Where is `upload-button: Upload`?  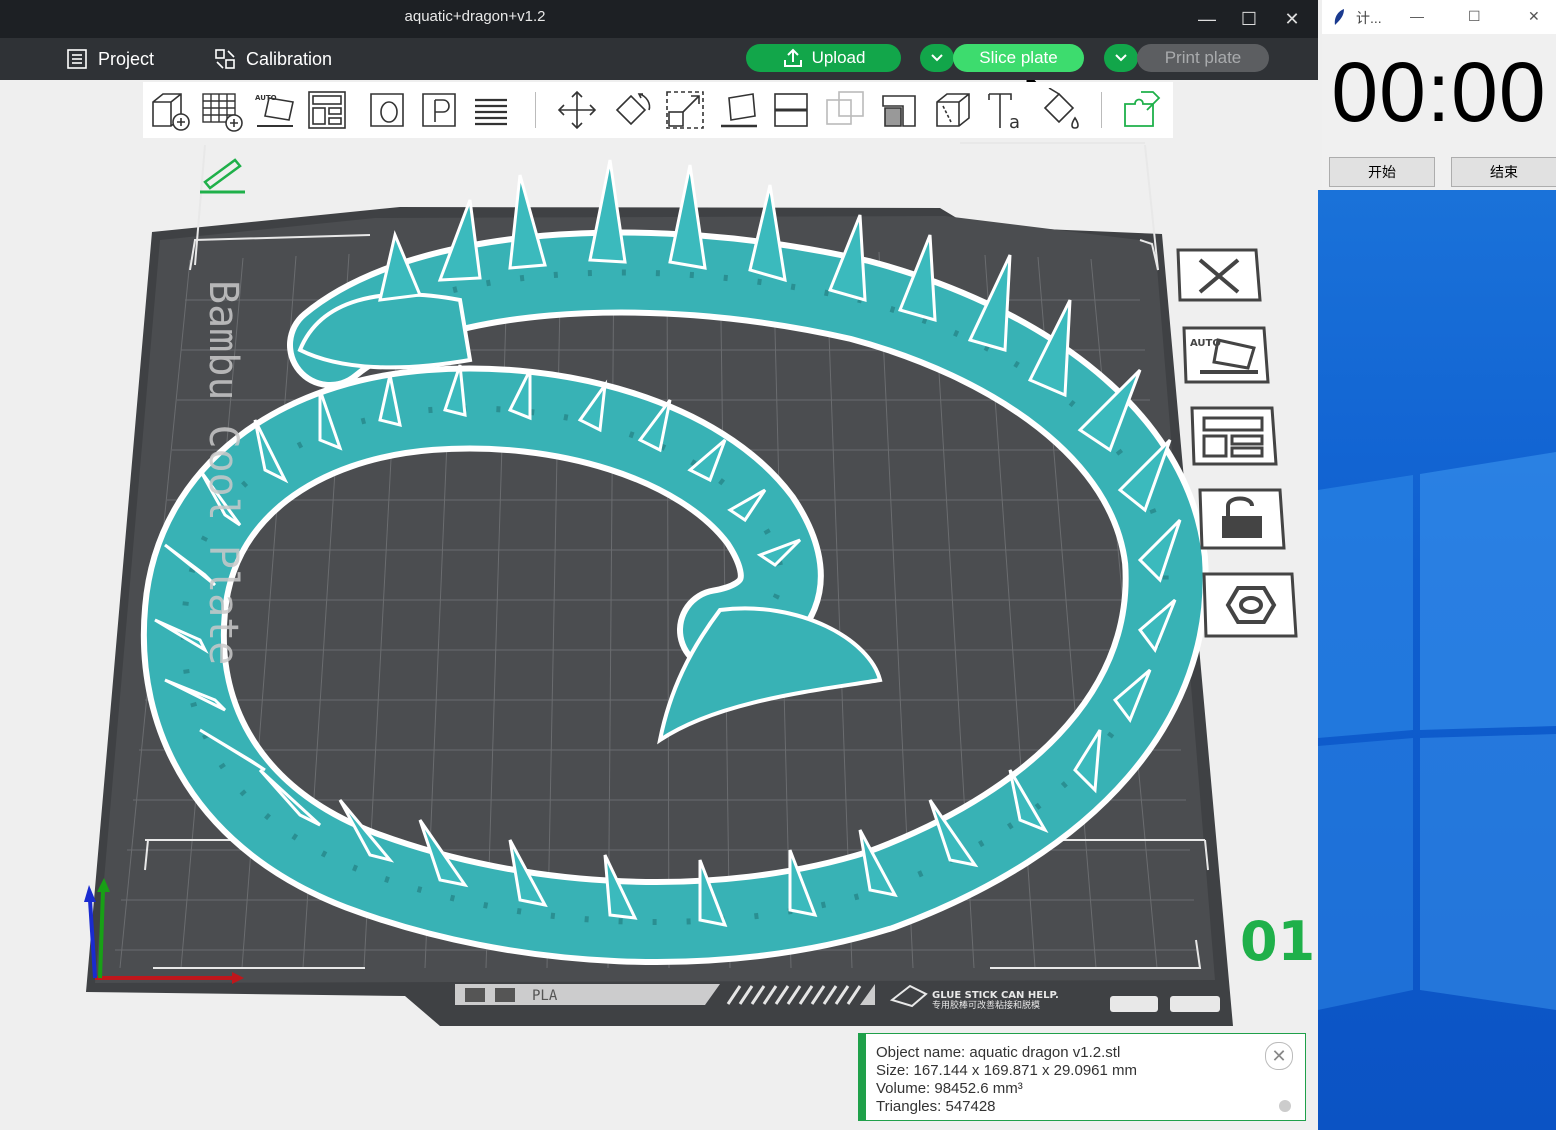
upload-button: Upload is located at coordinates (823, 58).